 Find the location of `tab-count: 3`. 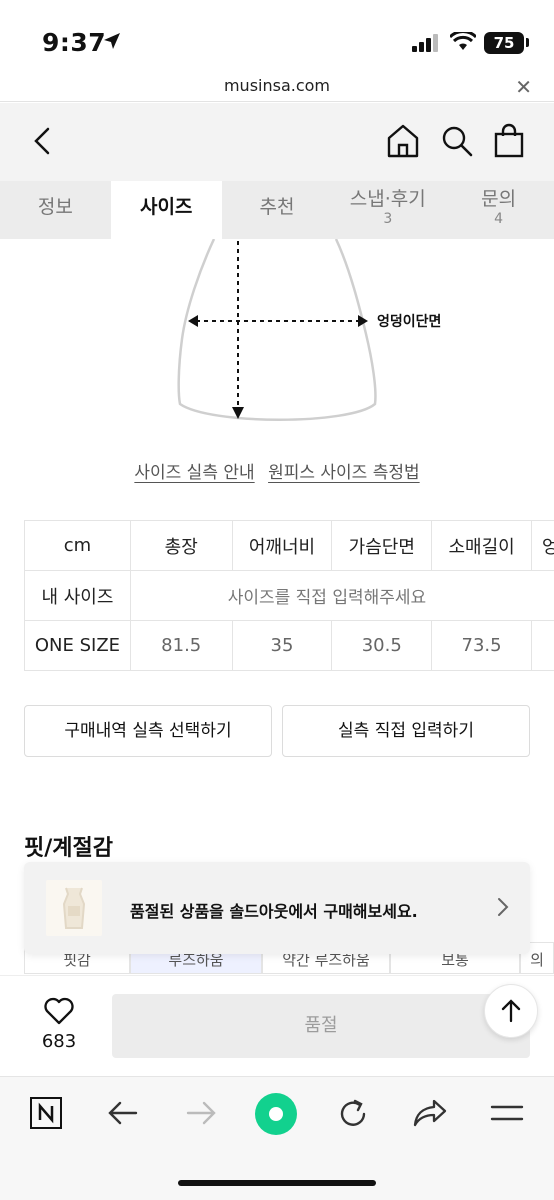

tab-count: 3 is located at coordinates (388, 219).